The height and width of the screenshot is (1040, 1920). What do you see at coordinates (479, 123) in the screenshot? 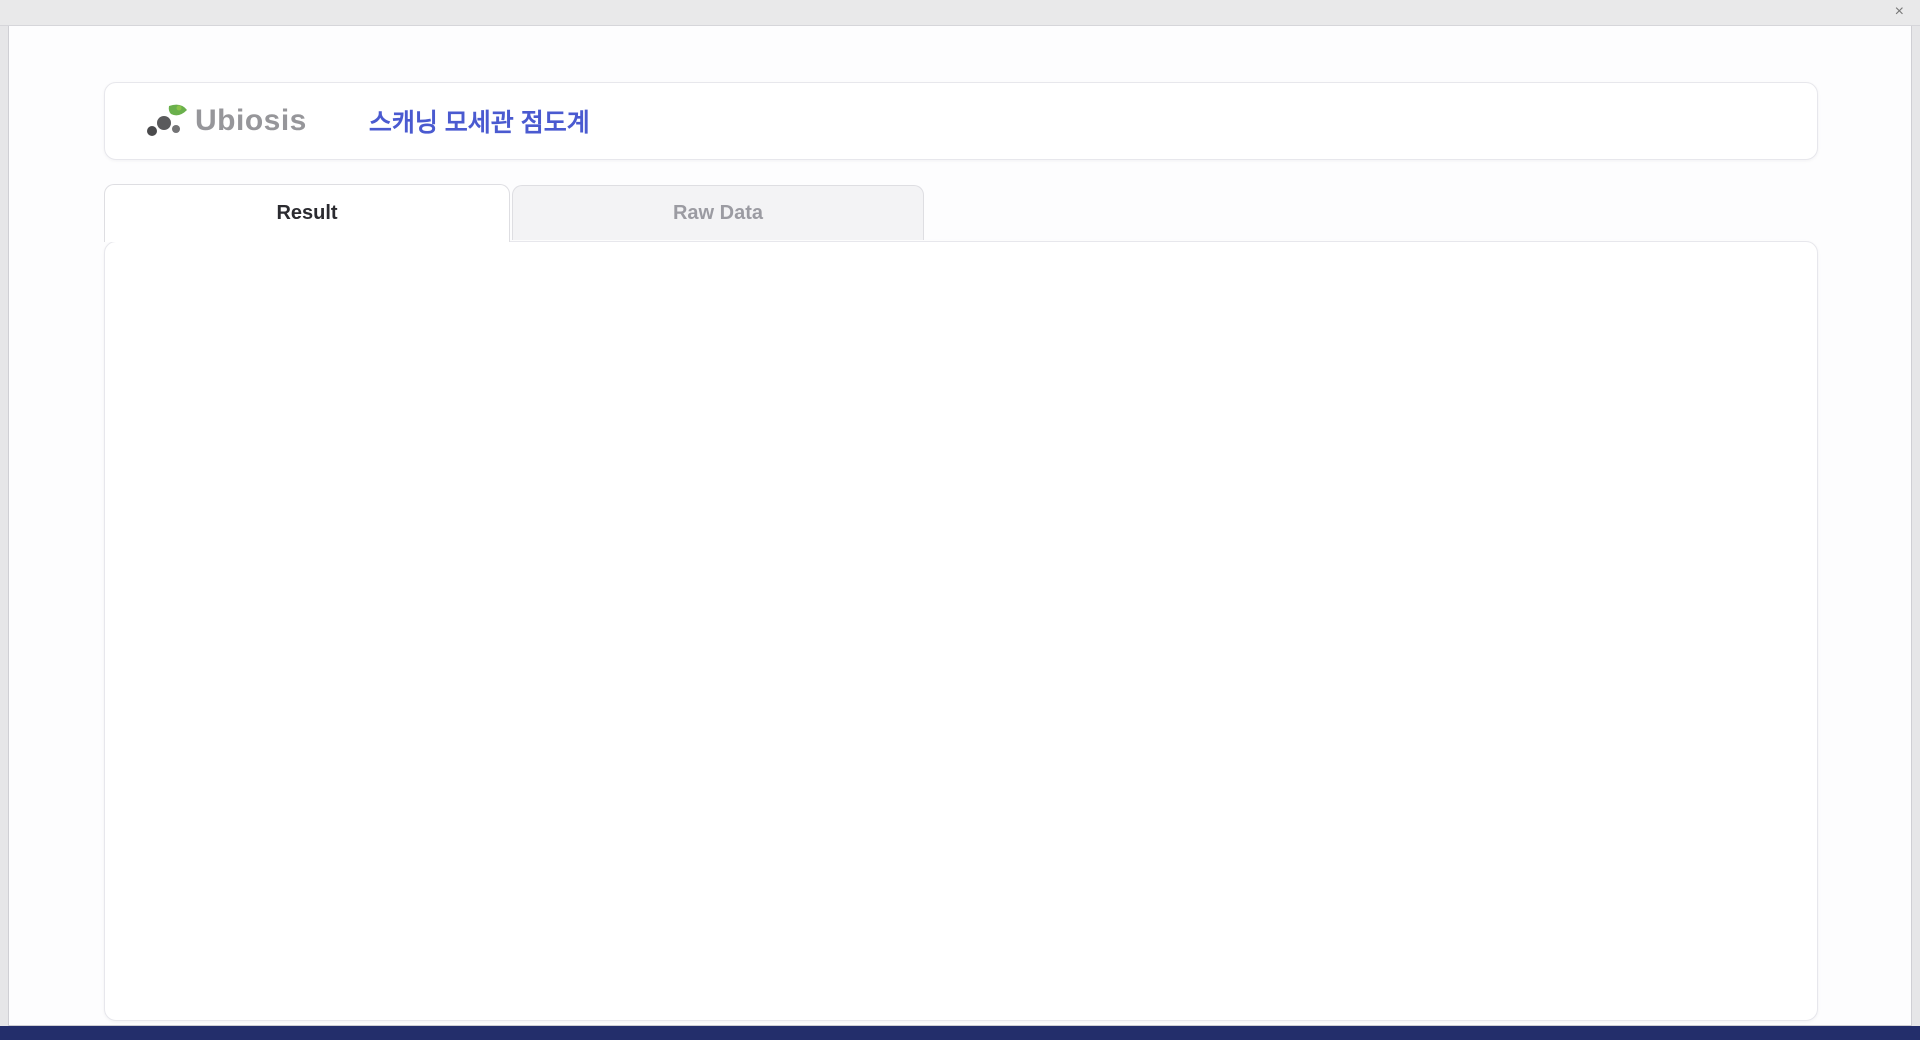
I see `page-title: 스캐닝 모세관 점도계` at bounding box center [479, 123].